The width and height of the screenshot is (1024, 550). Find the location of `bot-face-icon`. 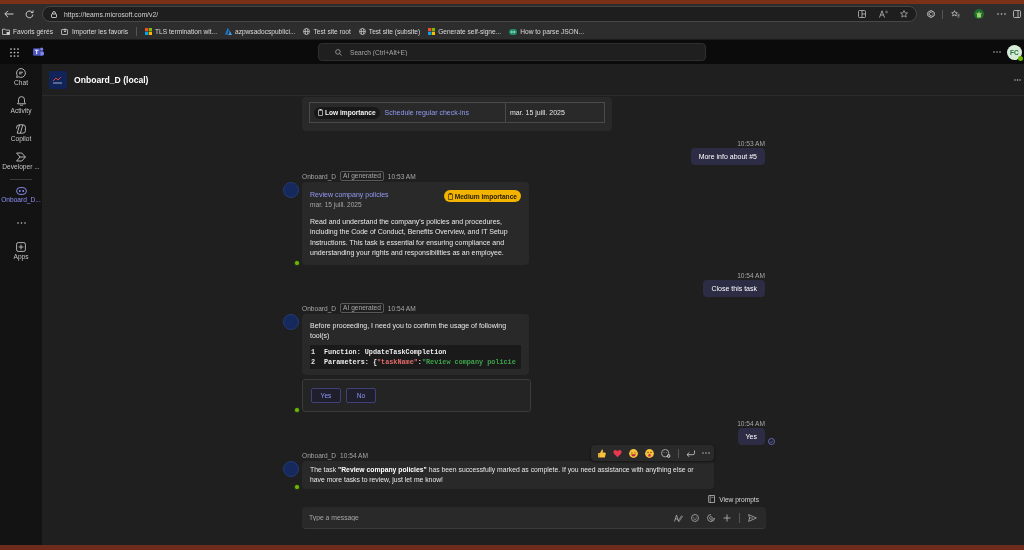

bot-face-icon is located at coordinates (21, 191).